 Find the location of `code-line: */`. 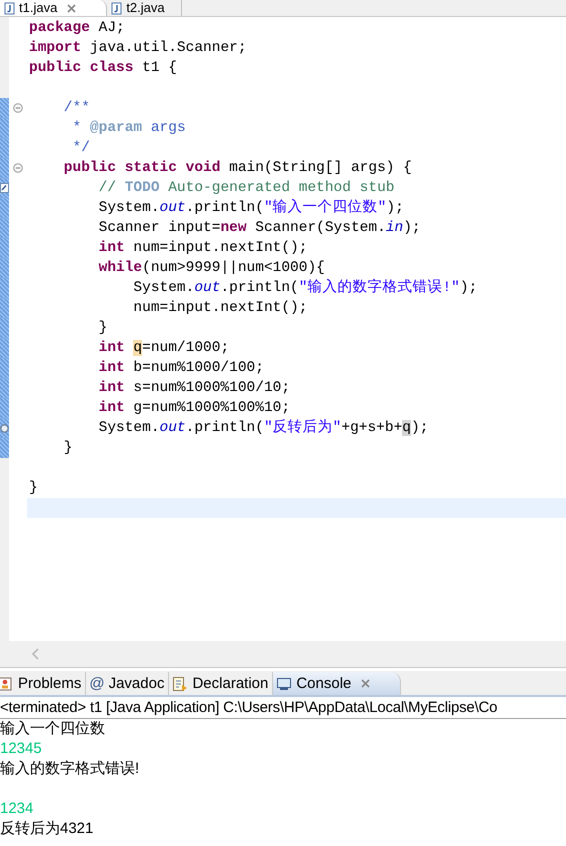

code-line: */ is located at coordinates (81, 148).